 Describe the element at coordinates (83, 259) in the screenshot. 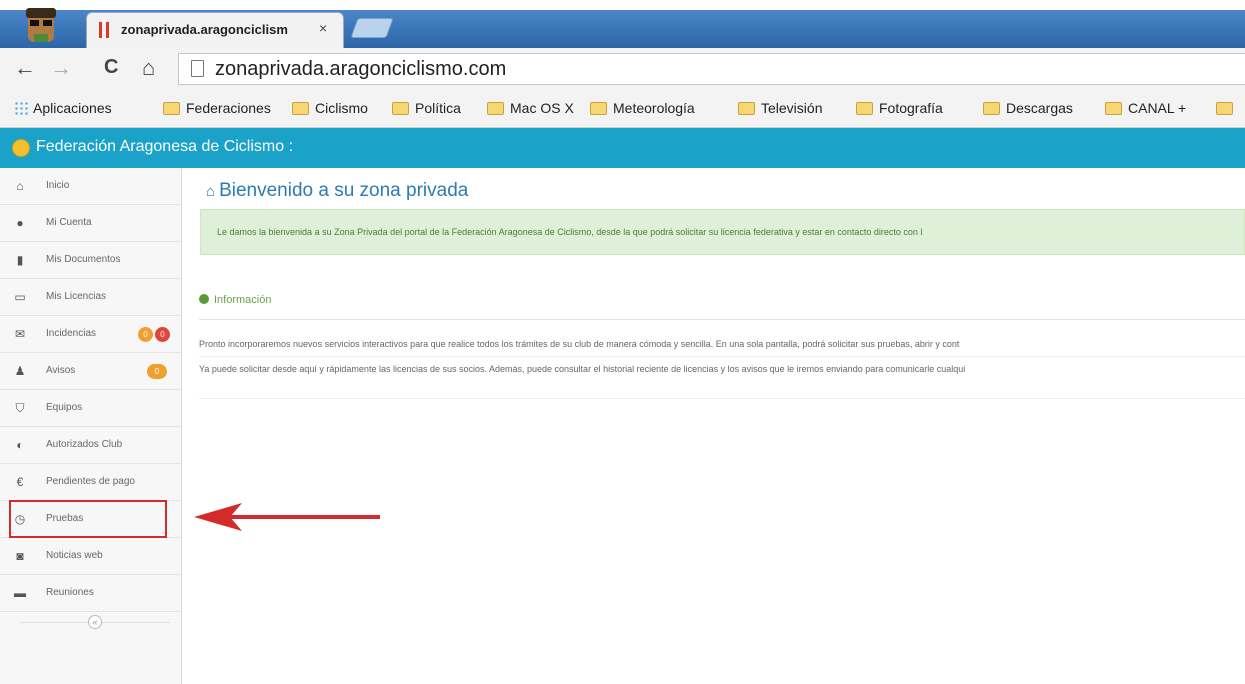

I see `sidebar-item-label: Mis Documentos` at that location.